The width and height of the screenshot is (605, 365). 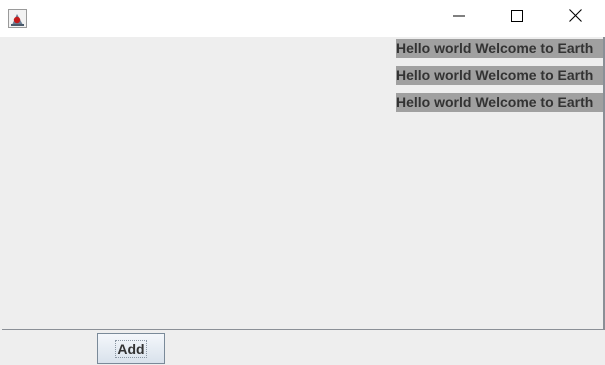 I want to click on maximize-button, so click(x=517, y=18).